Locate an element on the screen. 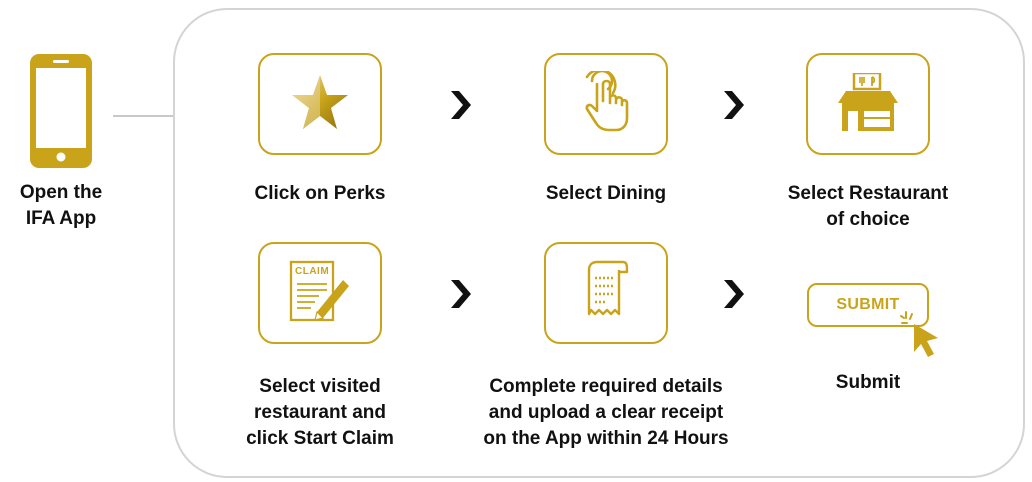 This screenshot has width=1032, height=482. step-restaurant-box is located at coordinates (868, 104).